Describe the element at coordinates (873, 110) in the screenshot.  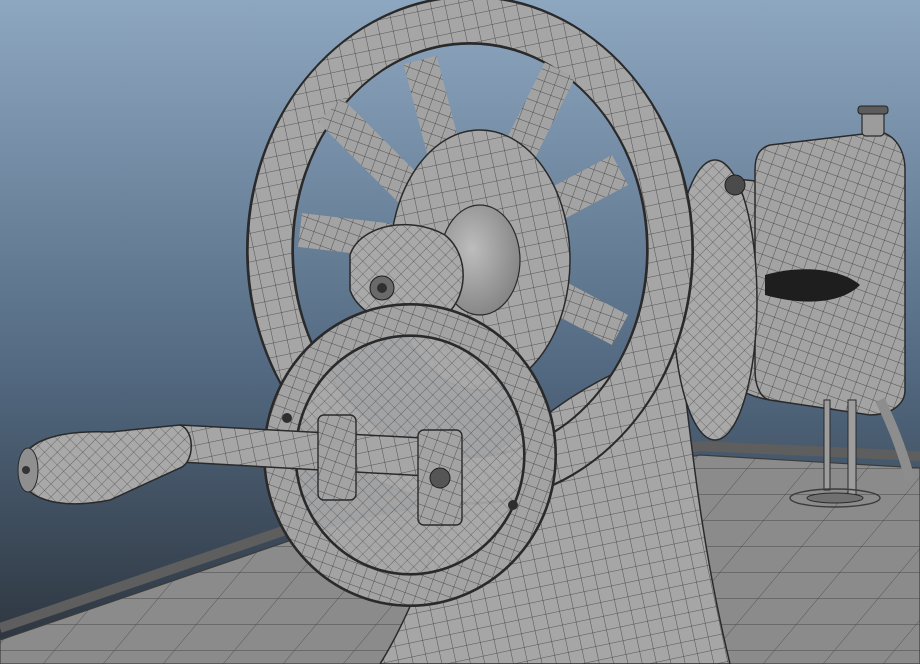
I see `spool-pin-cap` at that location.